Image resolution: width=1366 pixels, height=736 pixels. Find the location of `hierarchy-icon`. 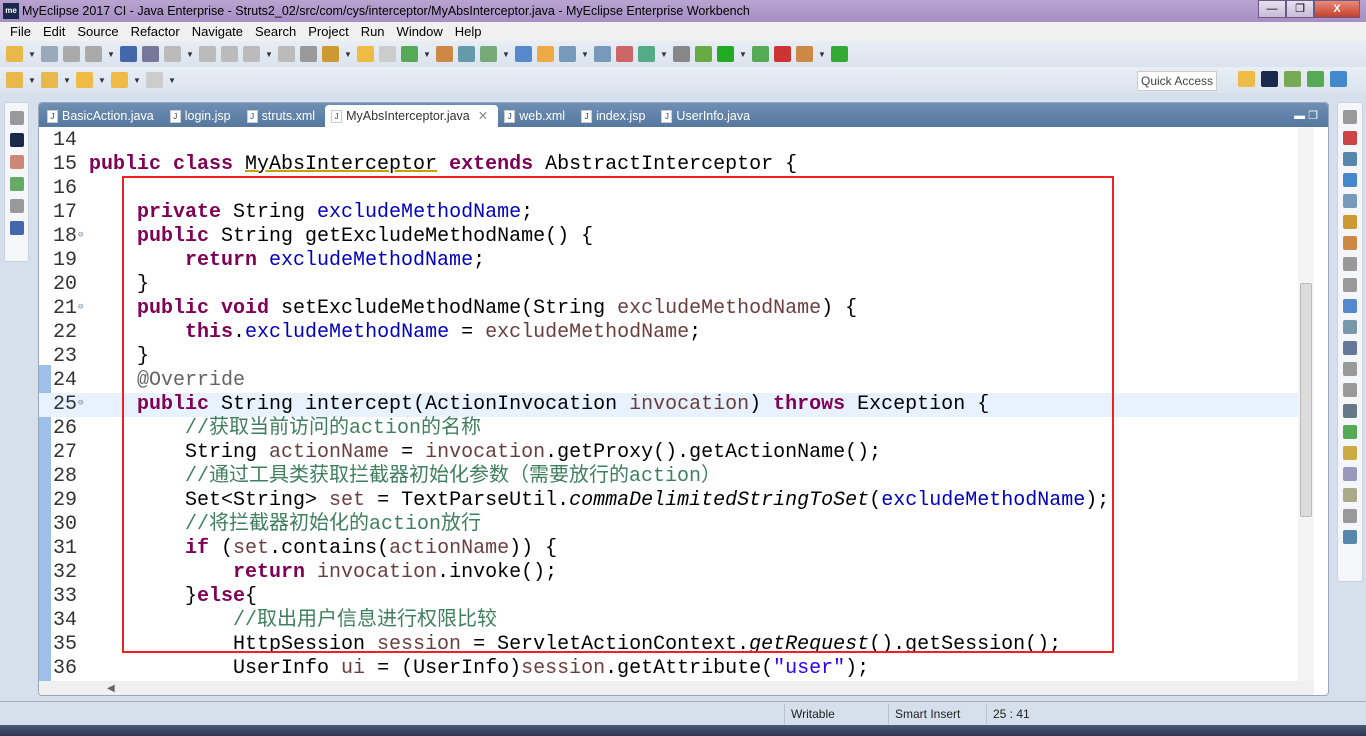

hierarchy-icon is located at coordinates (16, 162).